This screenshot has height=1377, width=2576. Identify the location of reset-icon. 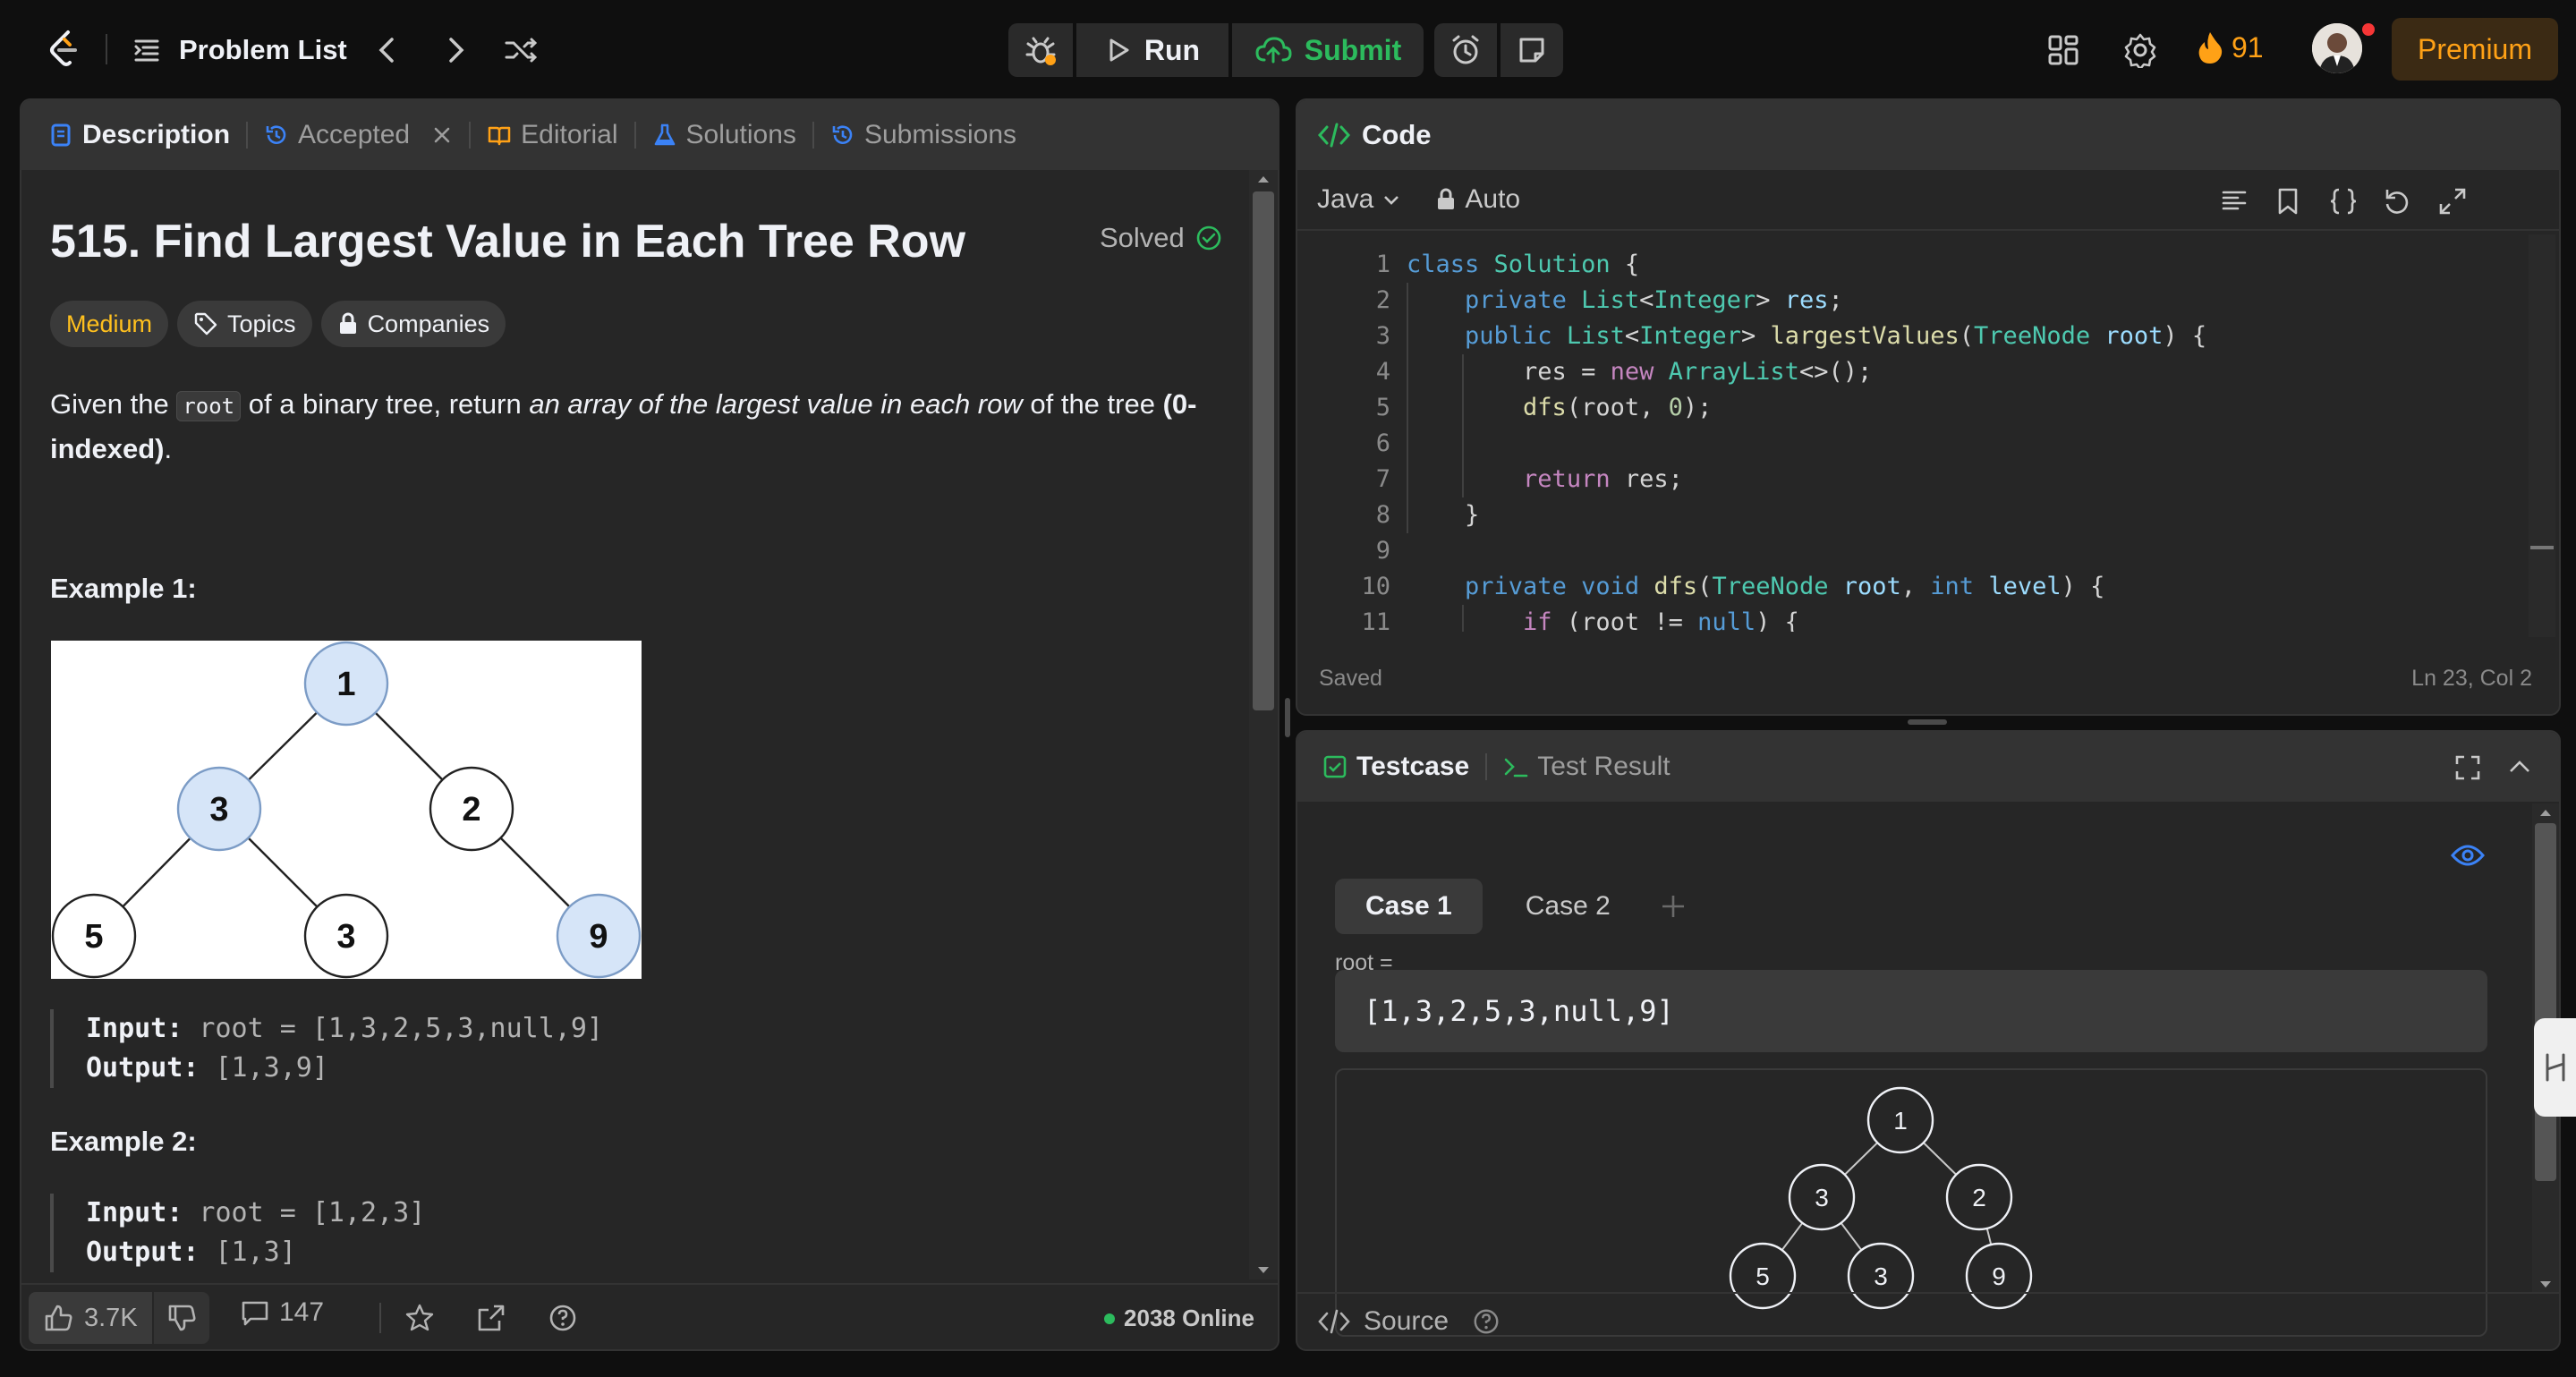
(2397, 201).